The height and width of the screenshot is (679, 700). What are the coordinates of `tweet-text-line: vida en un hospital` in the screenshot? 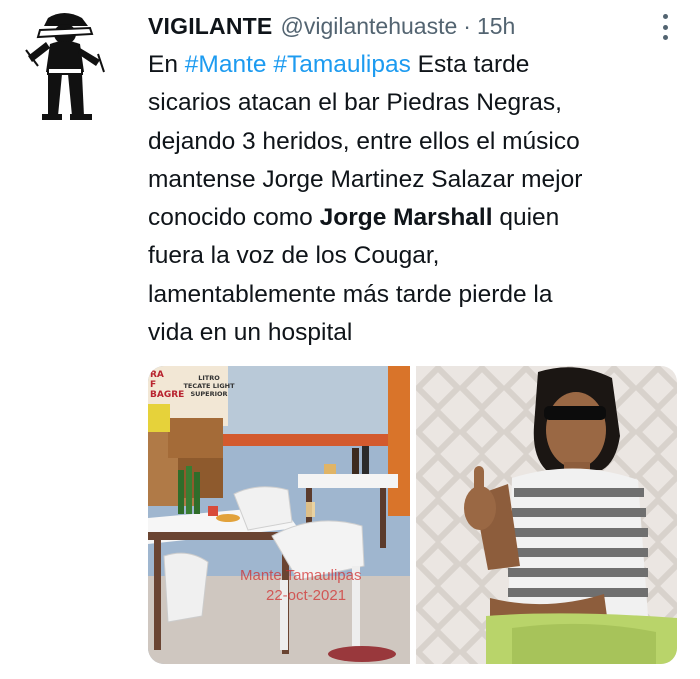 It's located at (250, 333).